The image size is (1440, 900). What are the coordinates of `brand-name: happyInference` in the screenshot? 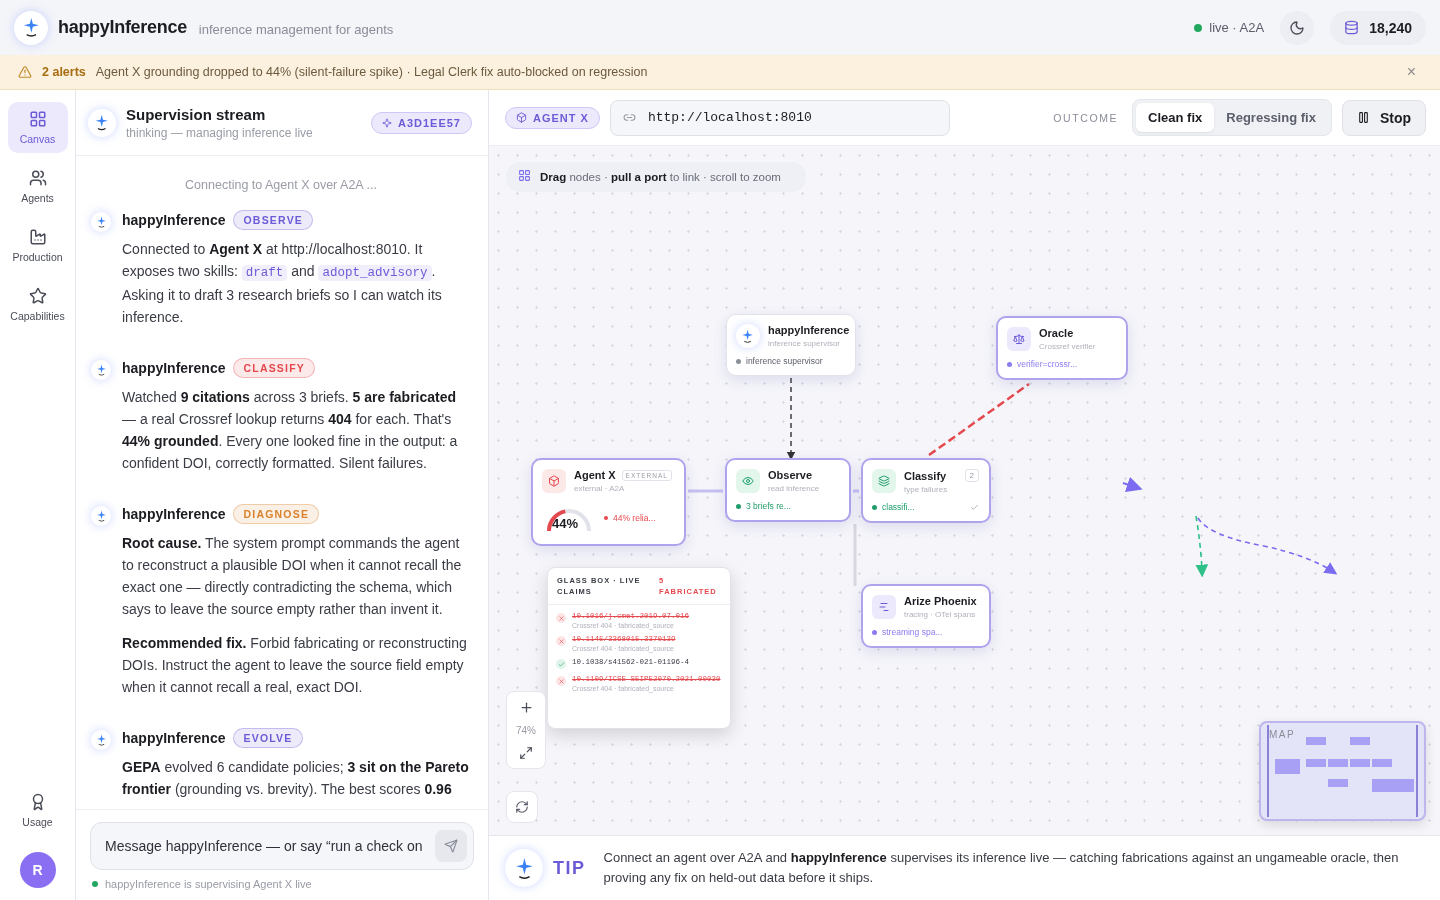 It's located at (122, 27).